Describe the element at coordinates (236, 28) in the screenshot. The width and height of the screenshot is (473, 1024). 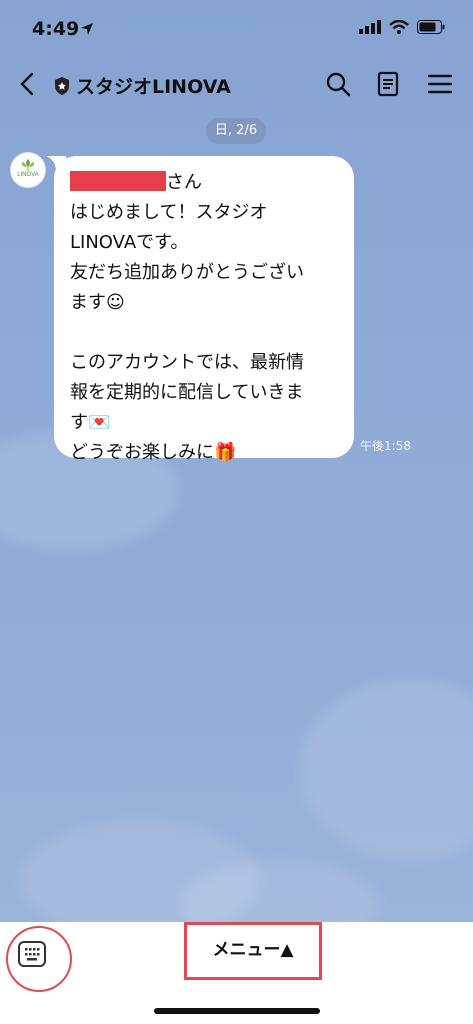
I see `status-bar: 4:49` at that location.